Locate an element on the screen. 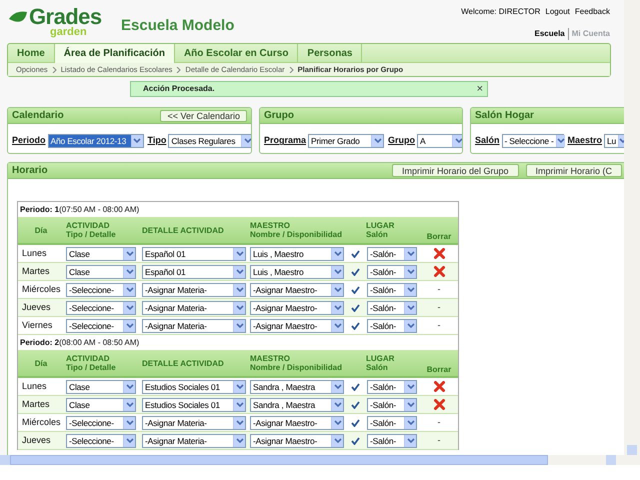 Image resolution: width=640 pixels, height=480 pixels. school-name: Escuela Modelo is located at coordinates (177, 26).